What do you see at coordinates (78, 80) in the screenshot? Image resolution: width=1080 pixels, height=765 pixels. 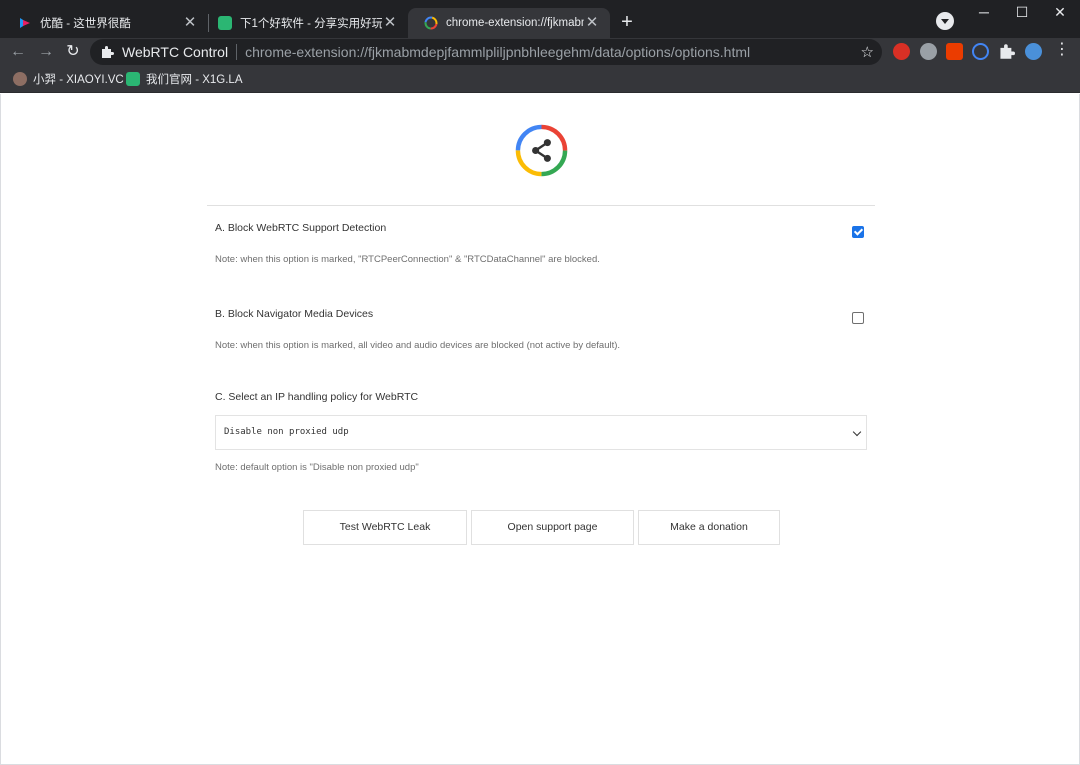 I see `bookmark-label: 小羿 - XIAOYI.VC` at bounding box center [78, 80].